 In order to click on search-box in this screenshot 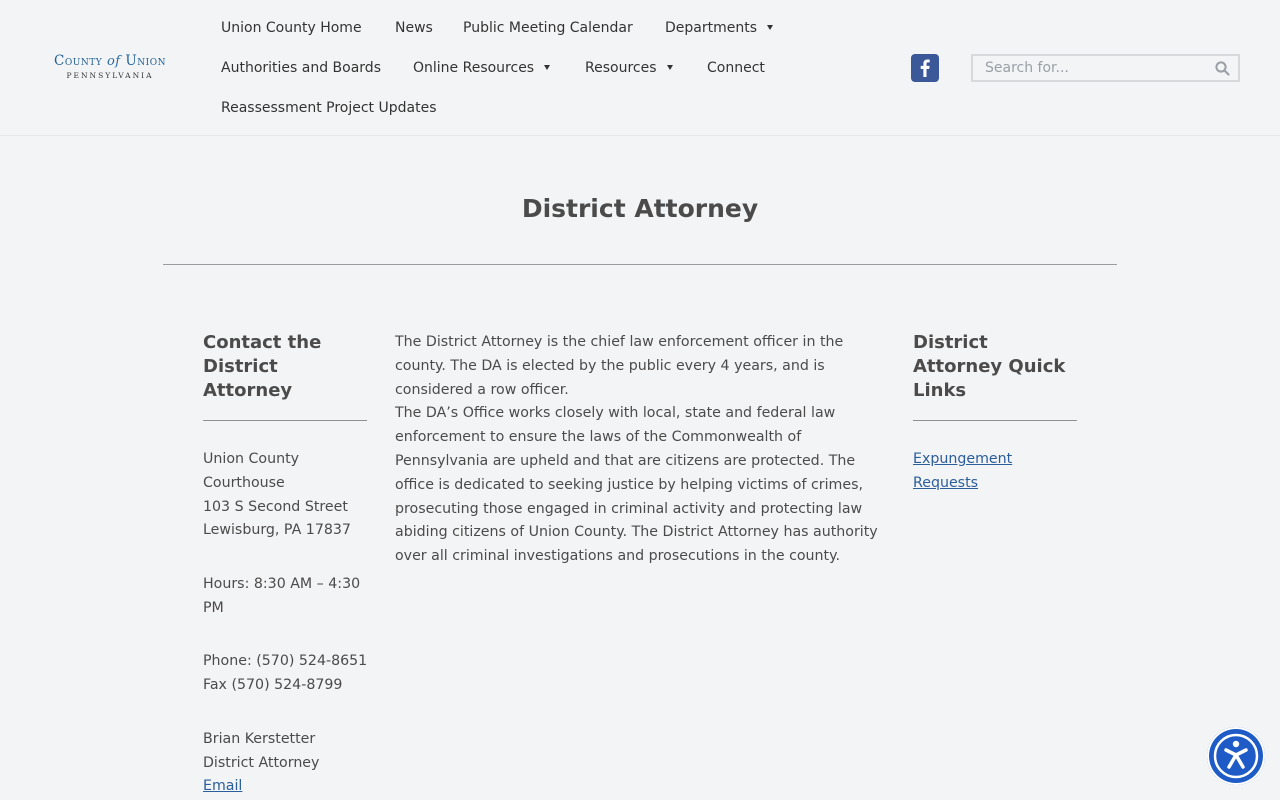, I will do `click(1105, 68)`.